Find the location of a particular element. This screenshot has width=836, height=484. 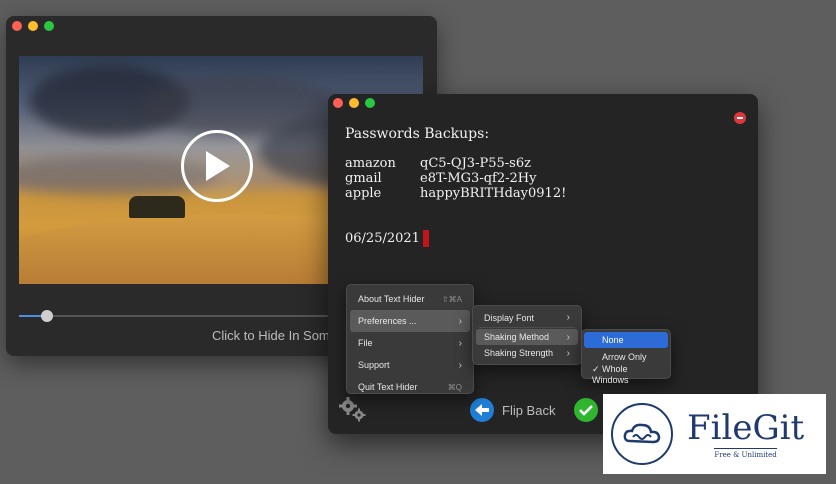

password-value: e8T-MG3-qf2-2Hy is located at coordinates (478, 178).